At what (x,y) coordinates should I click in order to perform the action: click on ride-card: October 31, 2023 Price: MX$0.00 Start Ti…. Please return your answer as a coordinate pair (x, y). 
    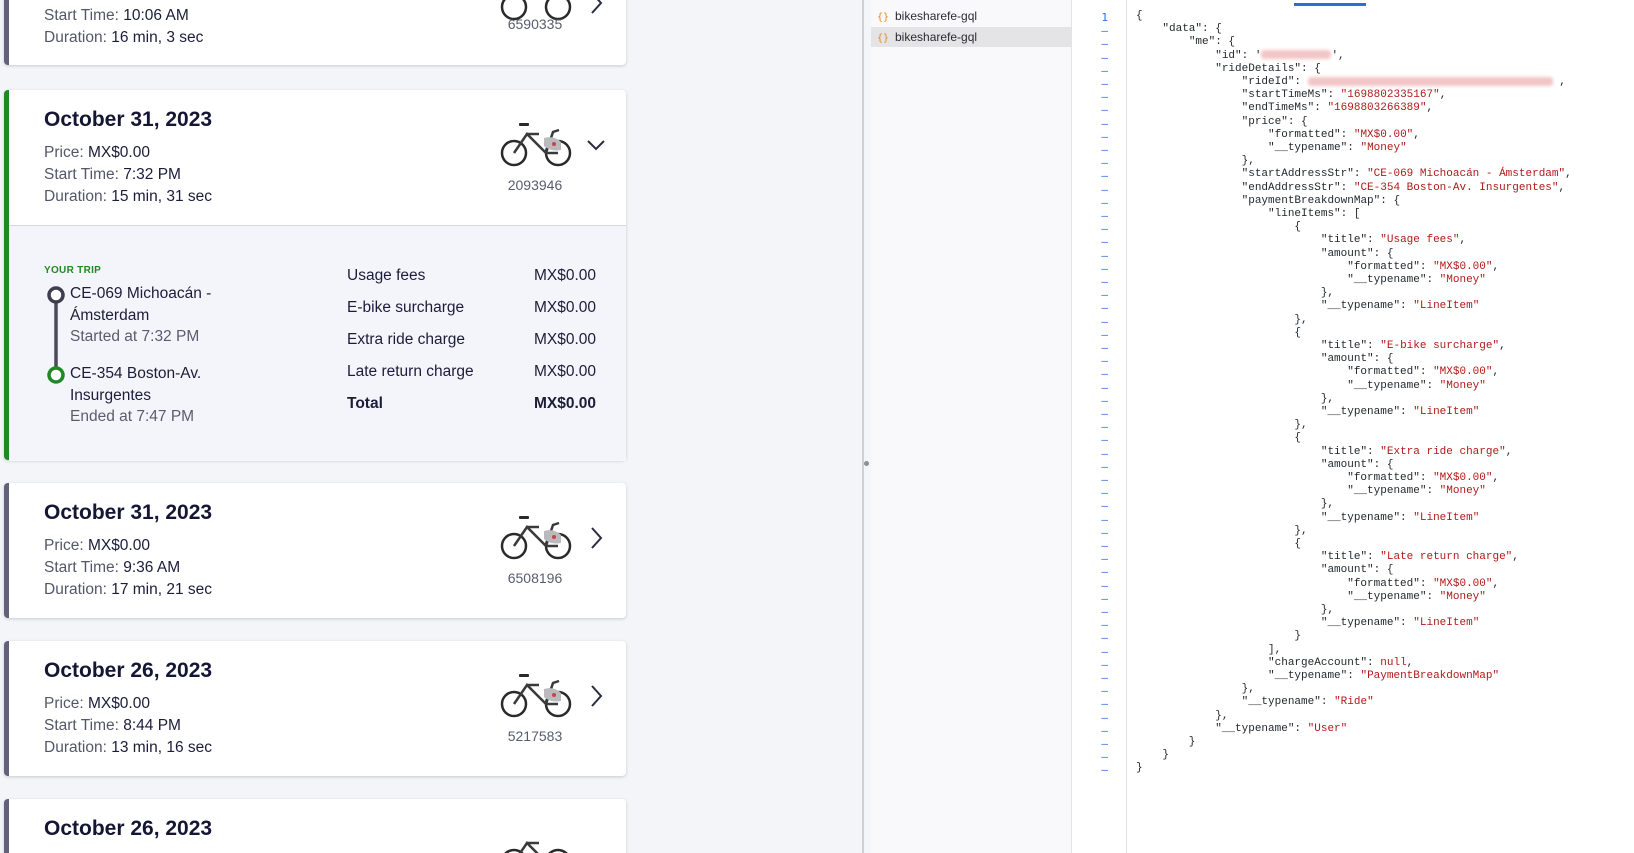
    Looking at the image, I should click on (315, 550).